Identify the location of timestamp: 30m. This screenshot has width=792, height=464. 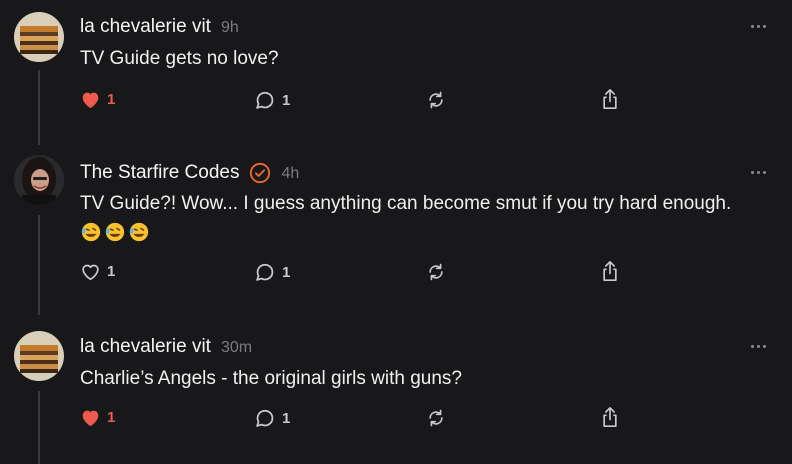
(236, 348).